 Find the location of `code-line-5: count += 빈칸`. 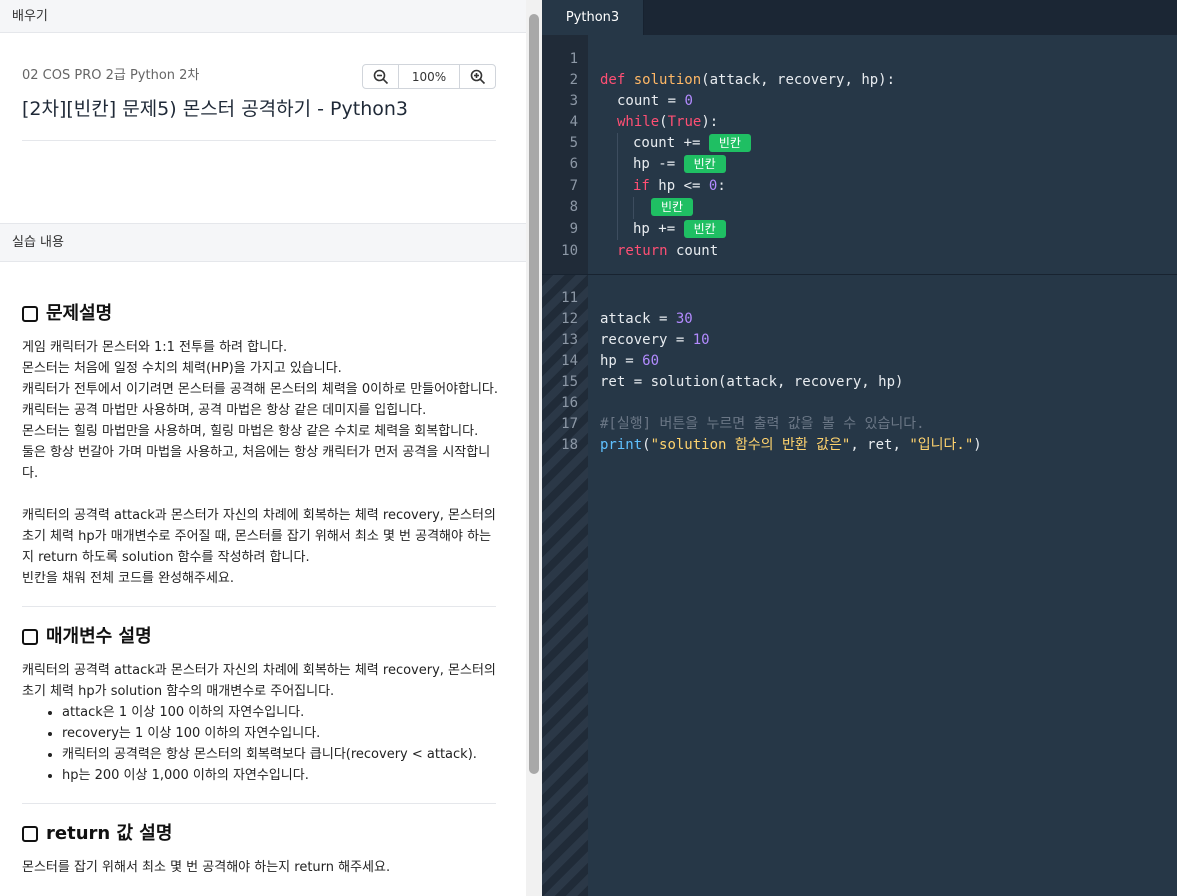

code-line-5: count += 빈칸 is located at coordinates (692, 143).